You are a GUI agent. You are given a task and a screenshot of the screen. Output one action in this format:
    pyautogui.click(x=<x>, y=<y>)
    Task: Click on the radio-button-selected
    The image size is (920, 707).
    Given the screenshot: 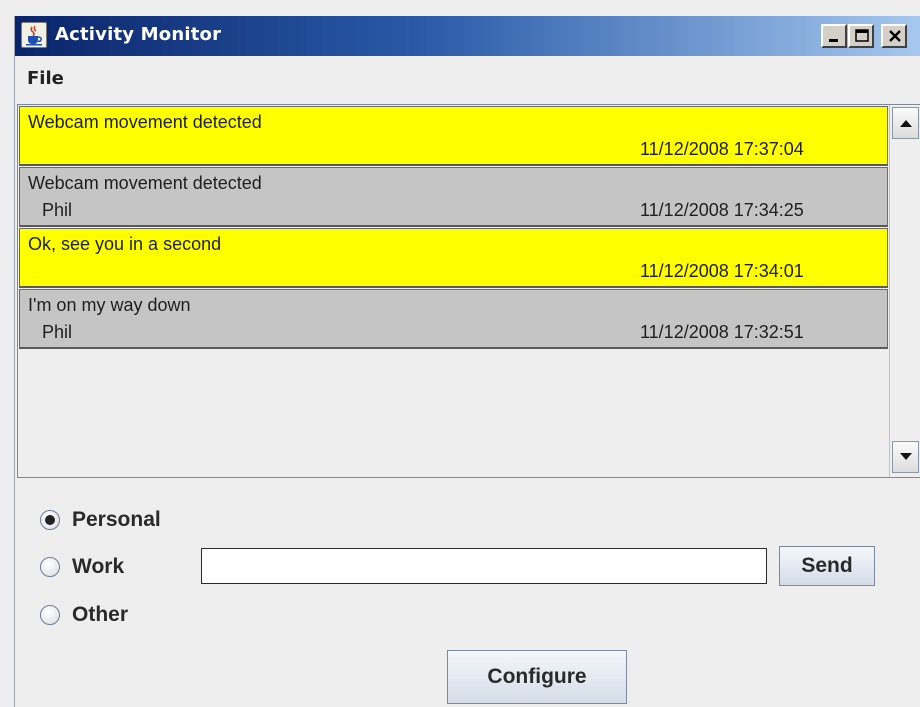 What is the action you would take?
    pyautogui.click(x=50, y=520)
    